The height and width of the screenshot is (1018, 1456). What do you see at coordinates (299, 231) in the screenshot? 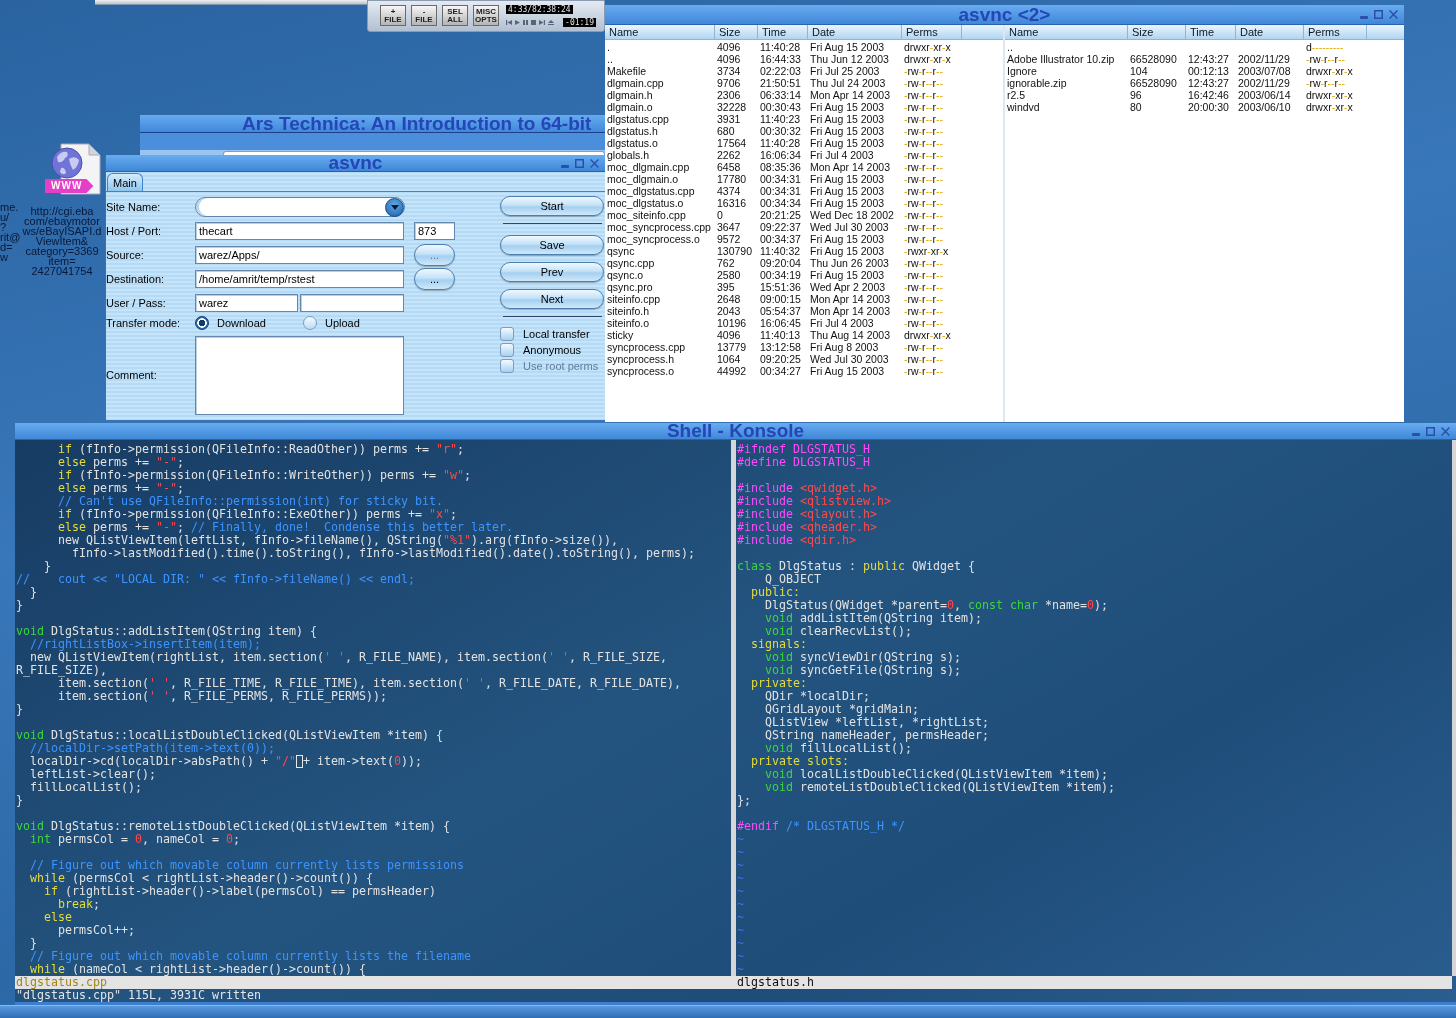
I see `host-field: thecart` at bounding box center [299, 231].